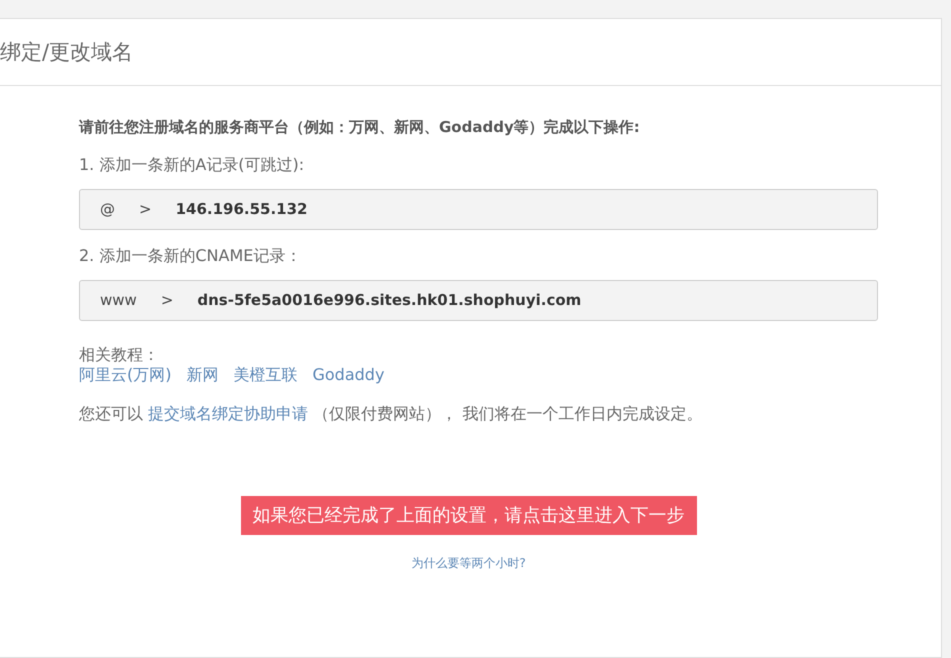  Describe the element at coordinates (360, 127) in the screenshot. I see `instruction-text: 请前往您注册域名的服务商平台（例如：万网、新网、Godaddy等）完成以下操作:` at that location.